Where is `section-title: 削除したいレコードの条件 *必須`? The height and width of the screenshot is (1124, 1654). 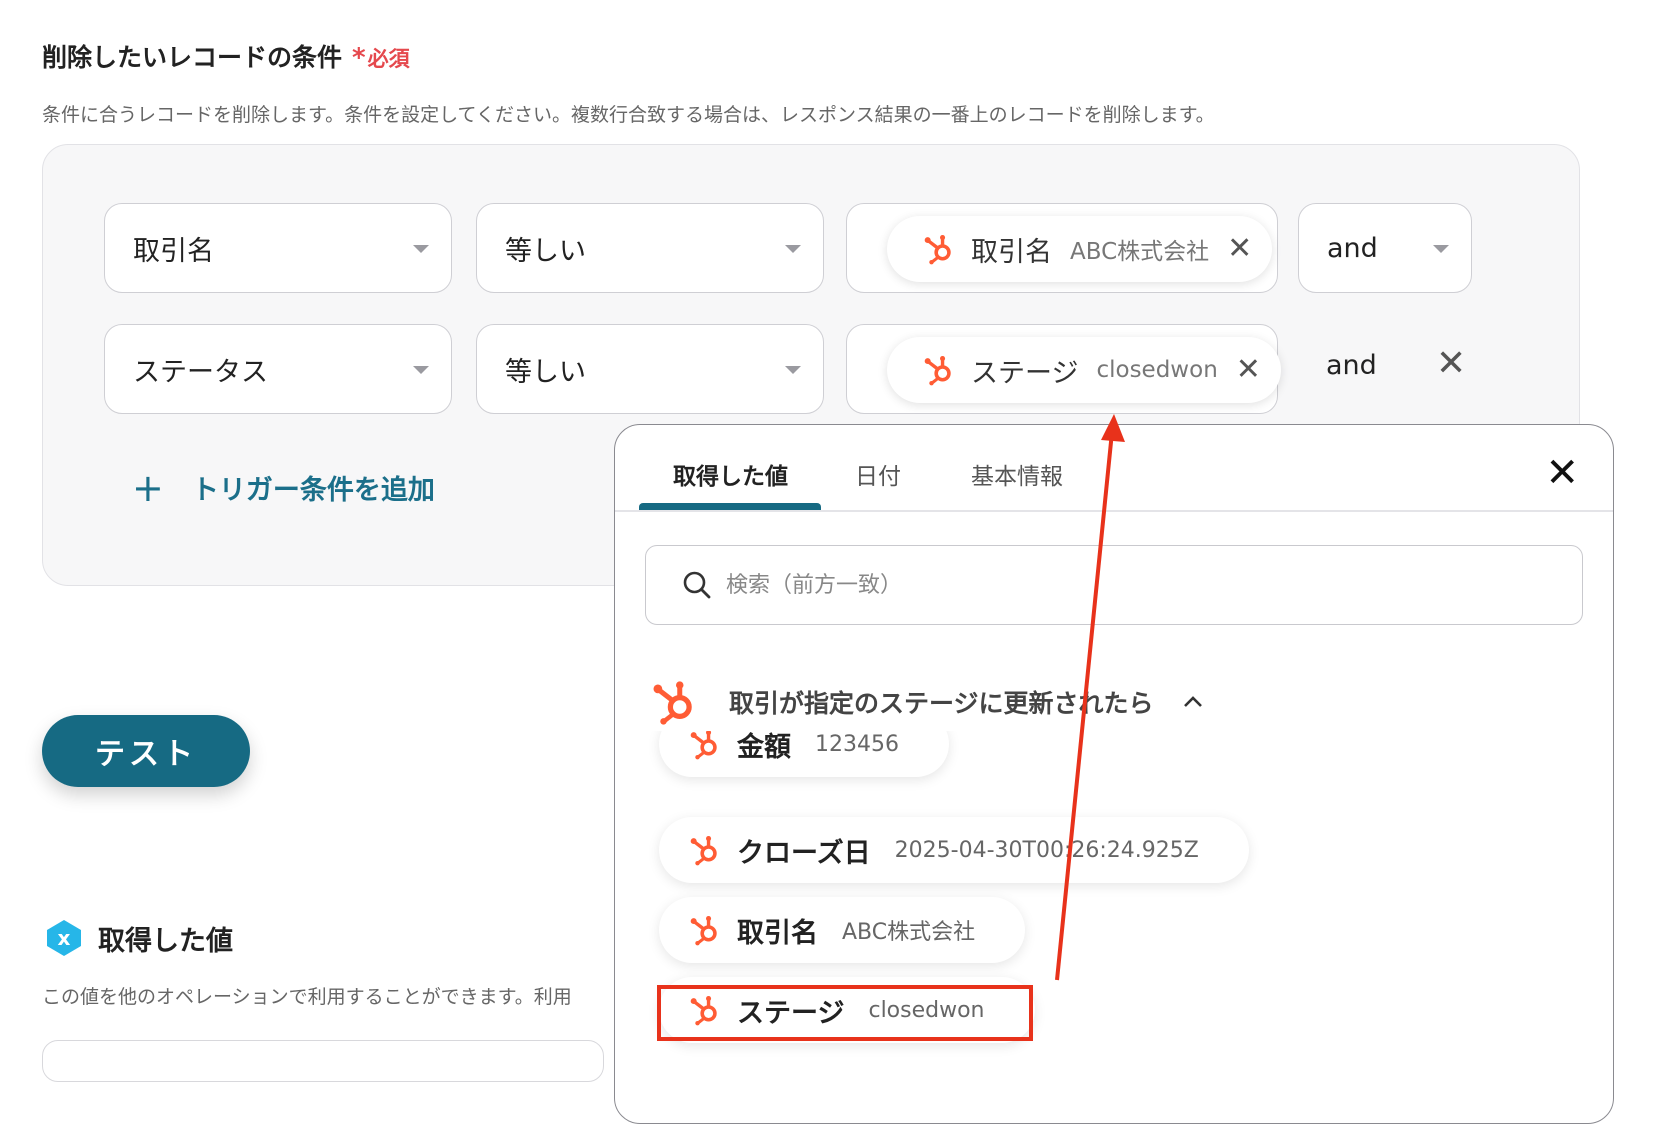
section-title: 削除したいレコードの条件 *必須 is located at coordinates (226, 56).